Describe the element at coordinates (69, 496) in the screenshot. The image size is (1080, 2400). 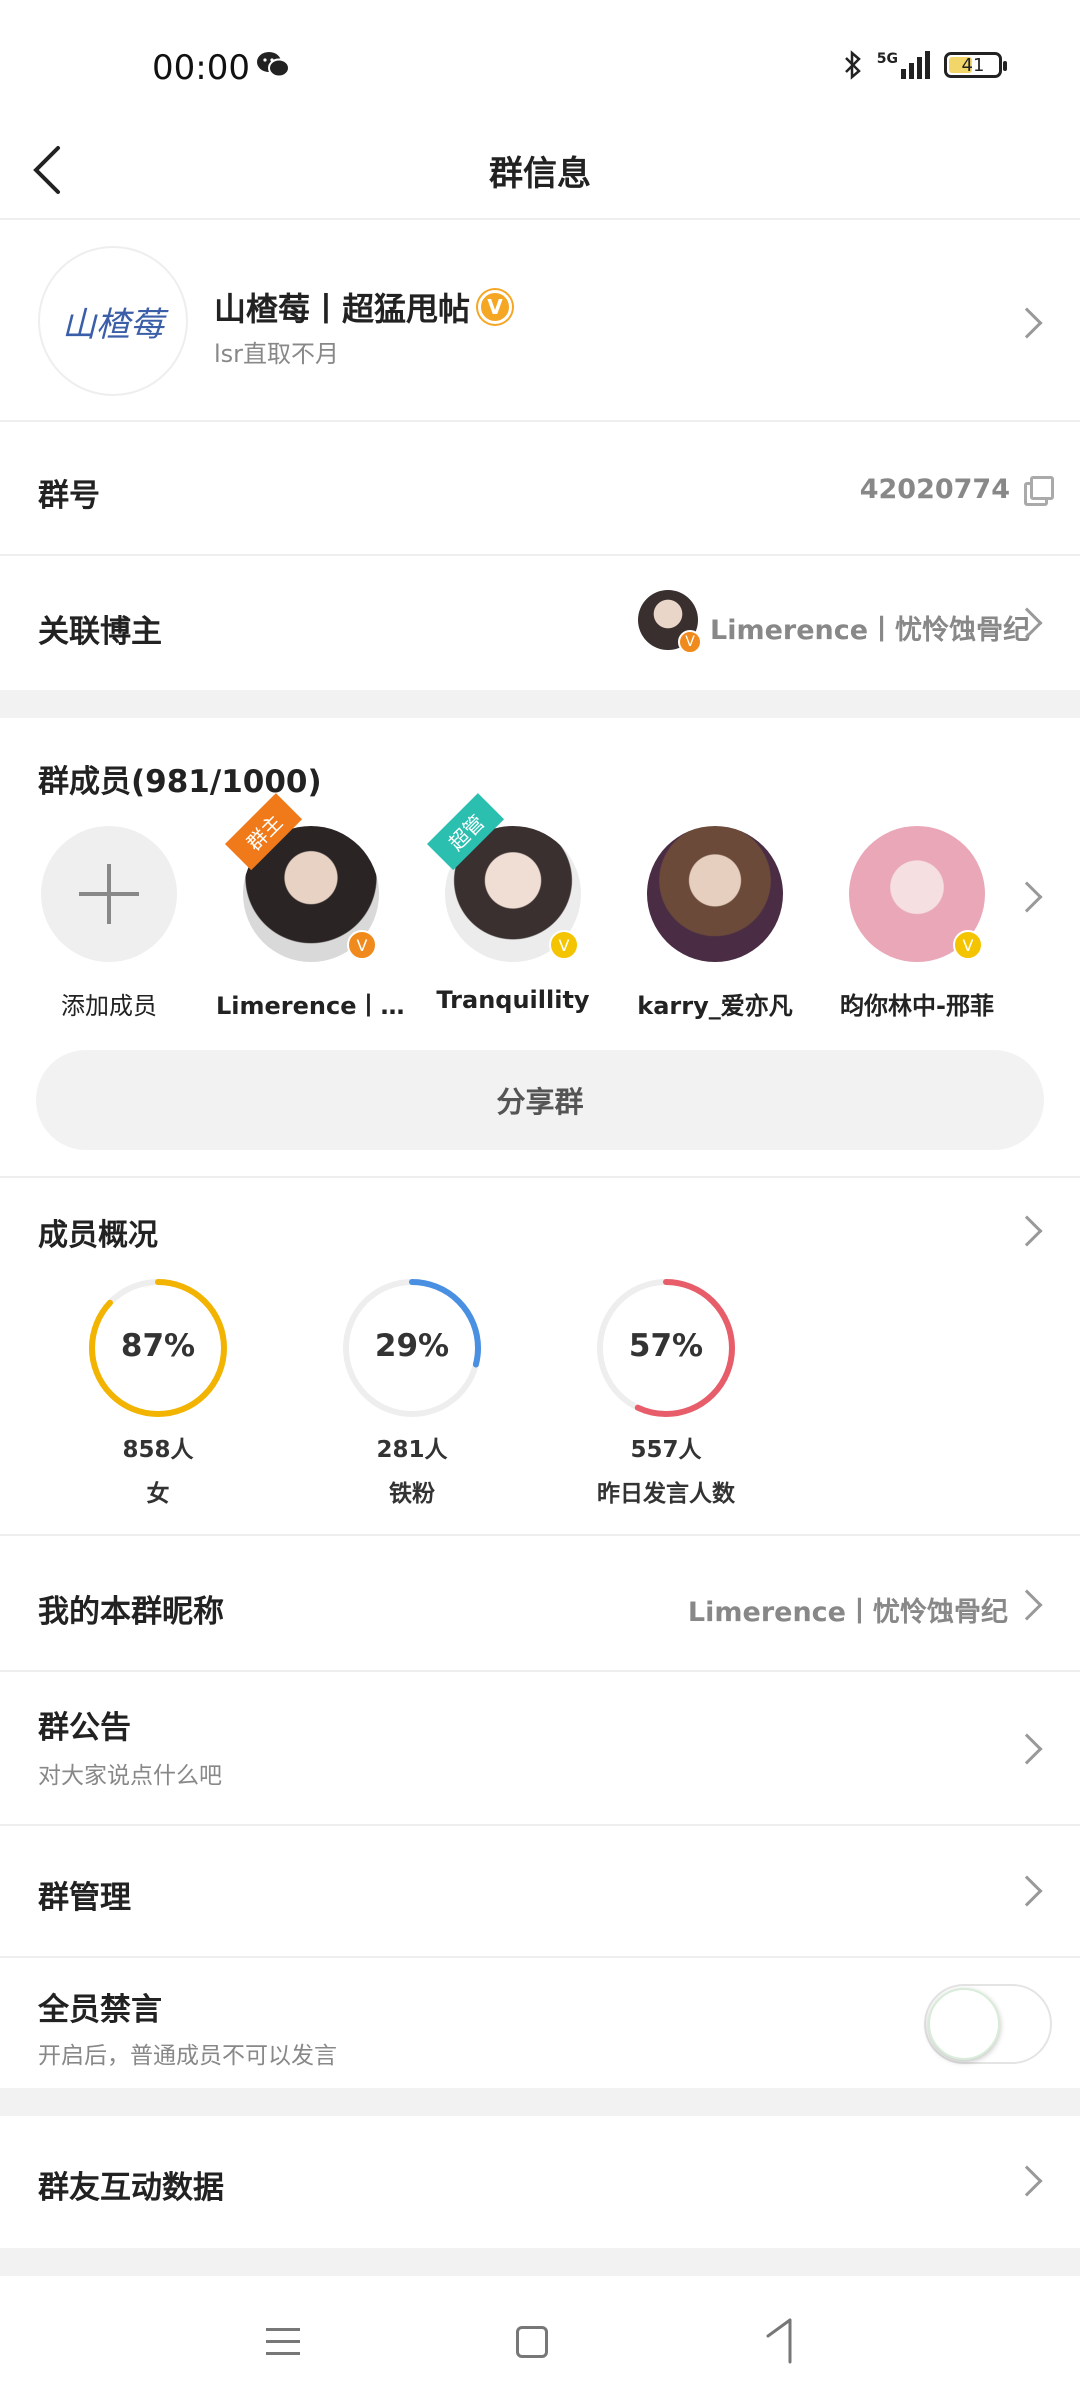
I see `group-number-label: 群号` at that location.